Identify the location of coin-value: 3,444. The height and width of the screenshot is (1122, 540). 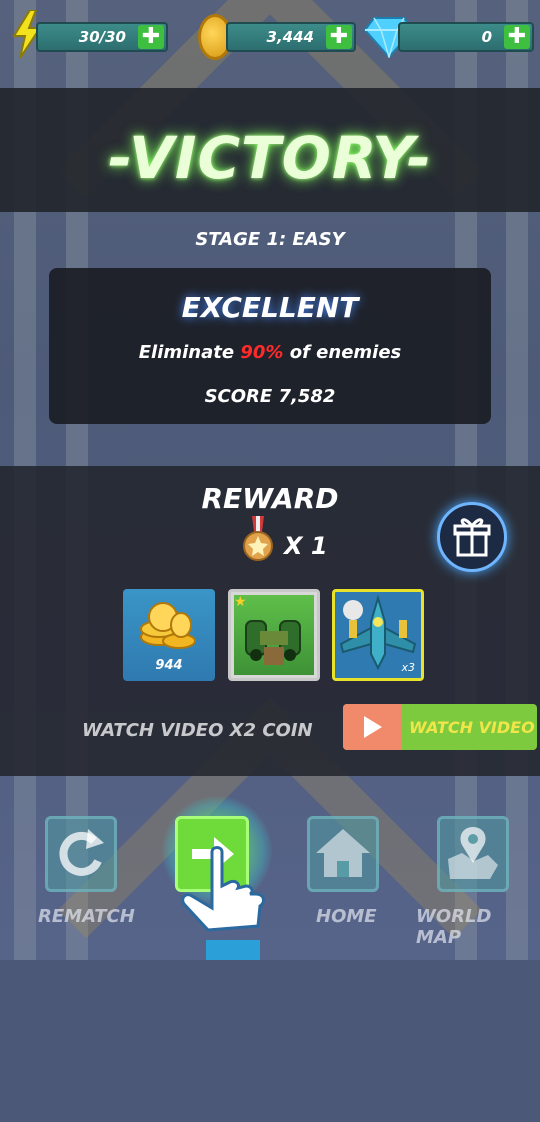
(290, 37).